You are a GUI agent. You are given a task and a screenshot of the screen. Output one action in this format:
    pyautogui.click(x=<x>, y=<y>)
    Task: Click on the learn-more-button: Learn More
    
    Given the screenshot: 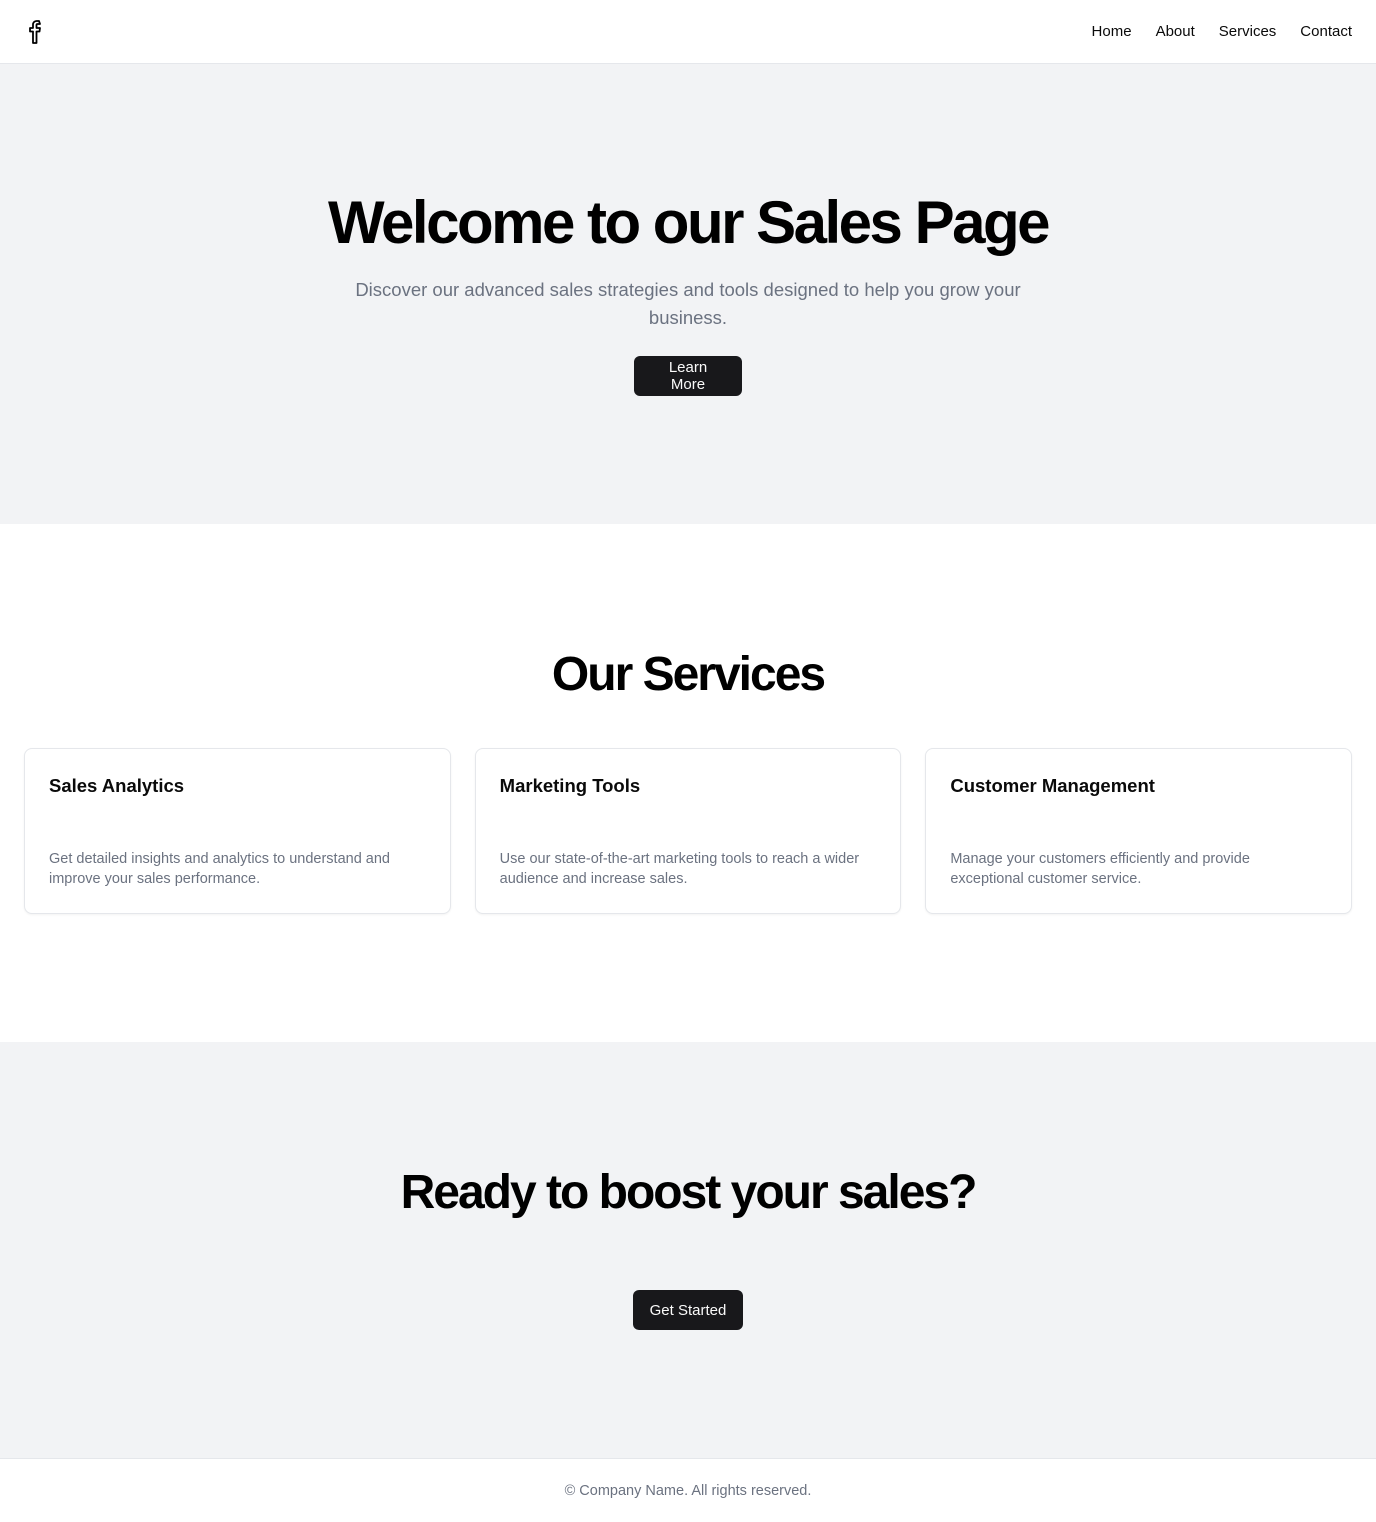 What is the action you would take?
    pyautogui.click(x=688, y=376)
    